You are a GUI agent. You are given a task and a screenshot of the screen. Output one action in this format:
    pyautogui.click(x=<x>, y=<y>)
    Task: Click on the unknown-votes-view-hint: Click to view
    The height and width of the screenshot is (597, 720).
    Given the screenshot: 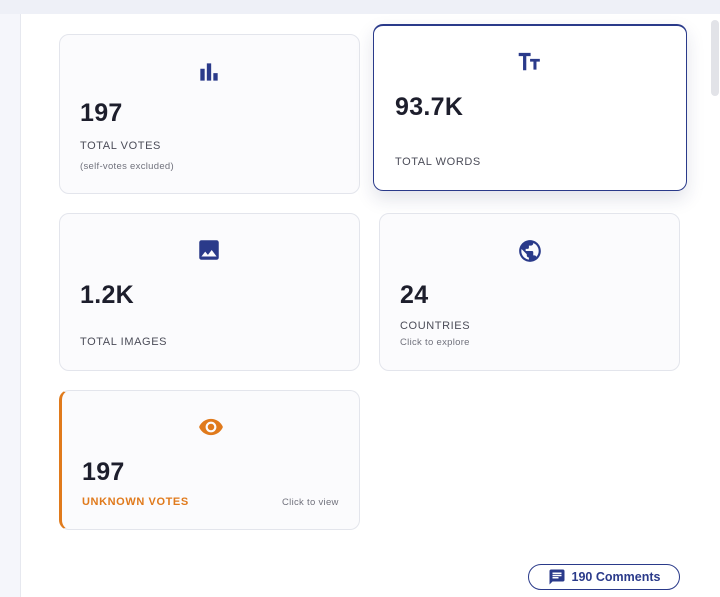 What is the action you would take?
    pyautogui.click(x=310, y=502)
    